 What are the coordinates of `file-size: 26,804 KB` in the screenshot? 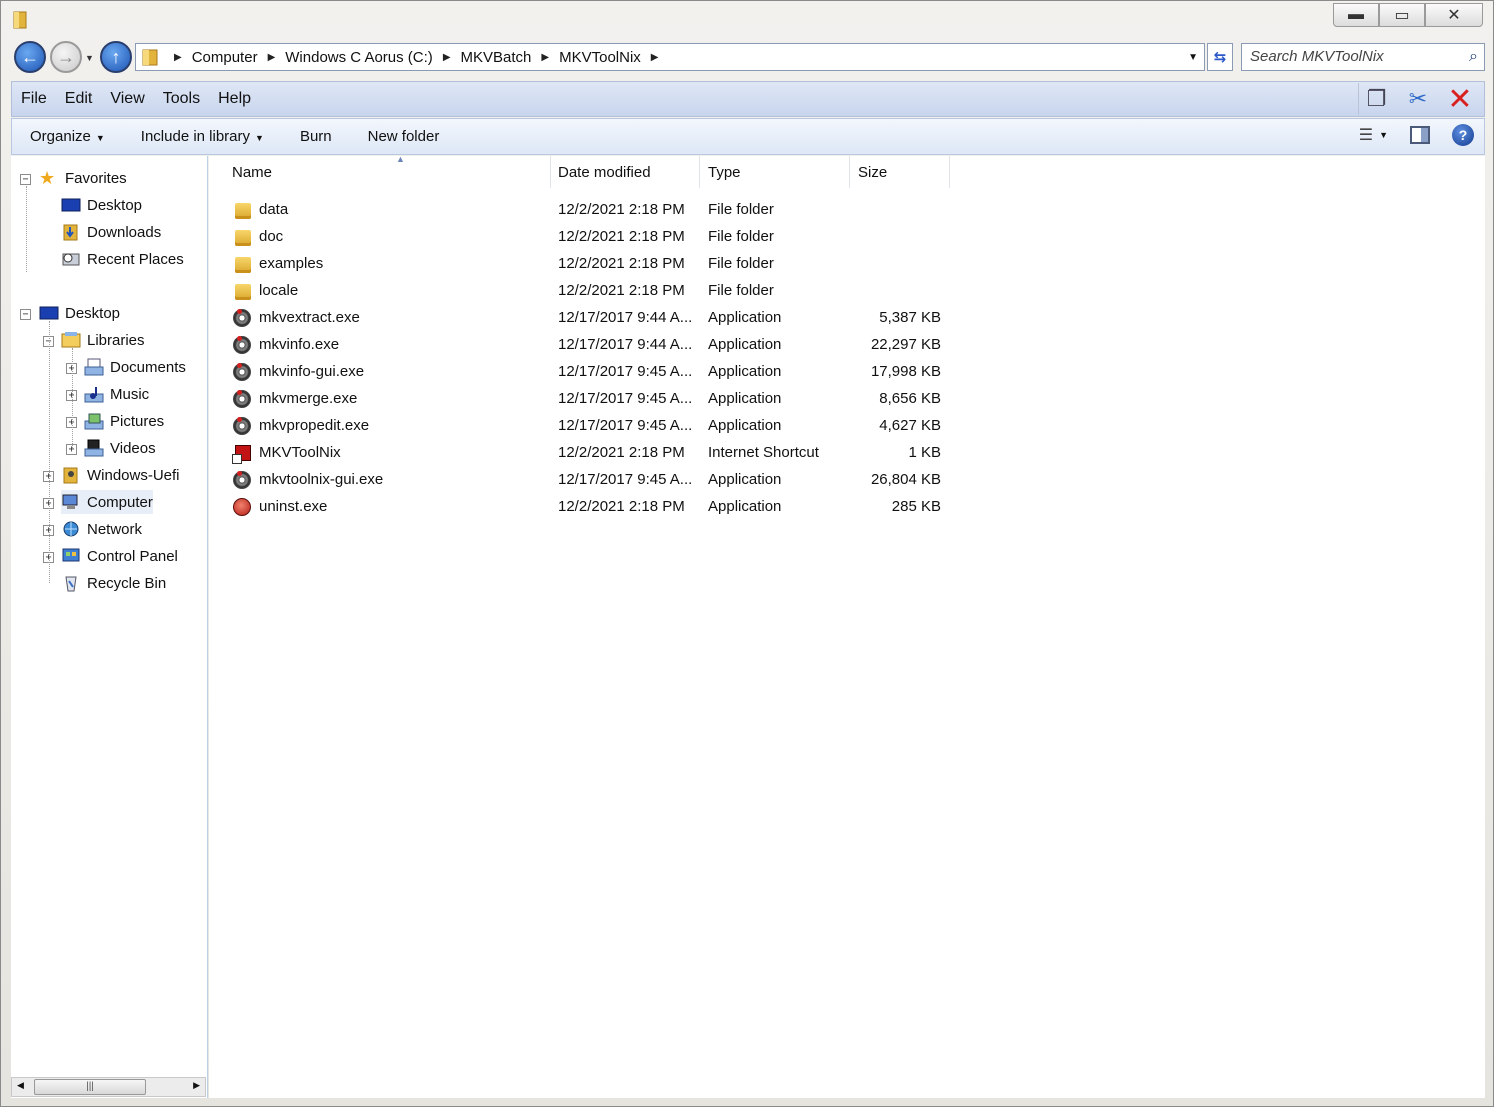 It's located at (905, 479).